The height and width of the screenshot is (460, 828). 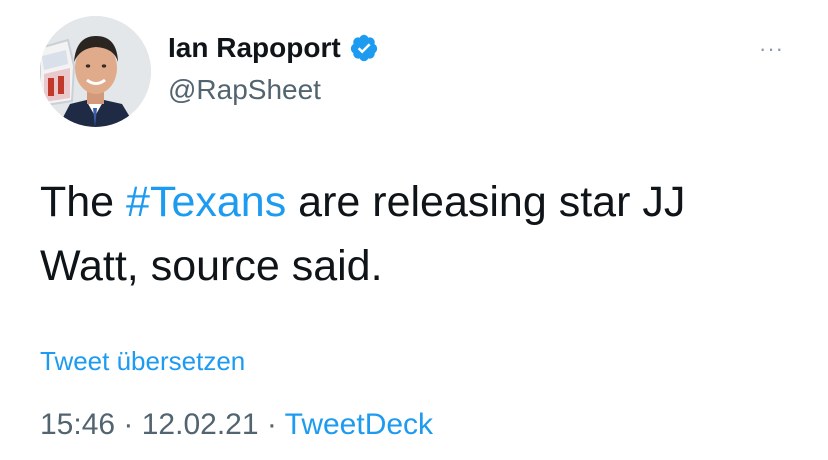 I want to click on tweet-time: 15:46, so click(x=77, y=424).